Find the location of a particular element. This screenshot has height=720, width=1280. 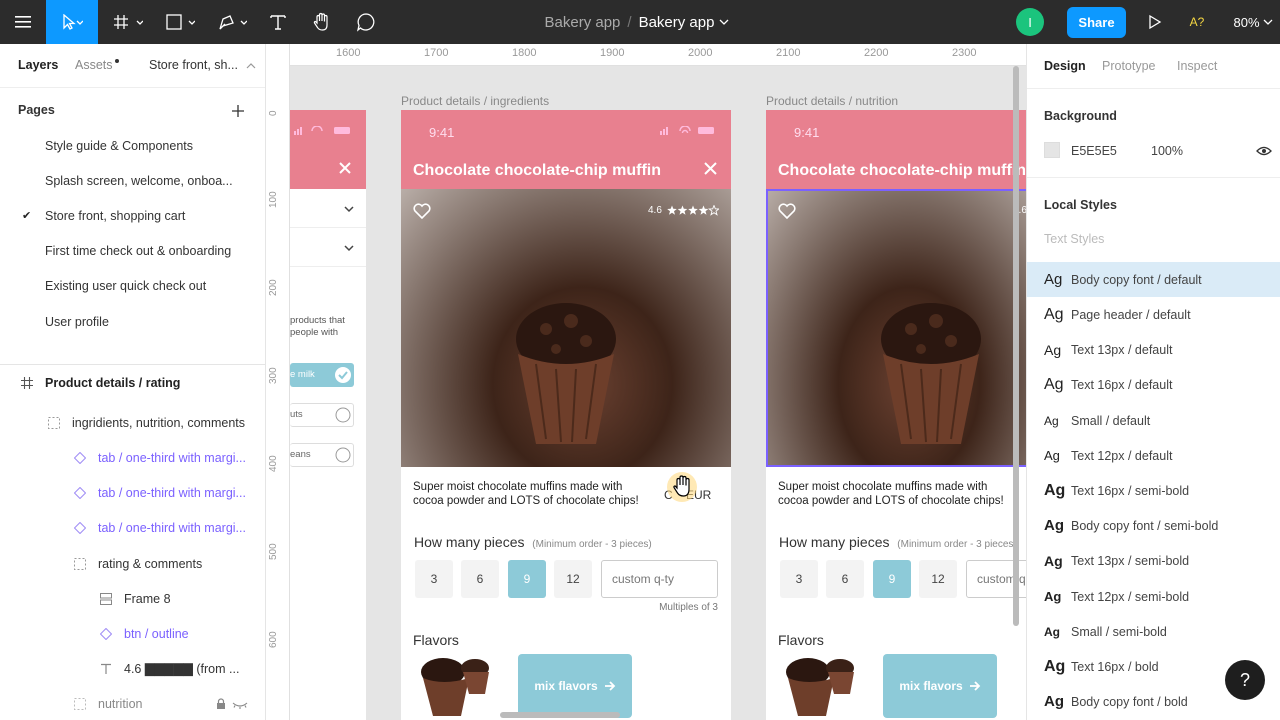

frame-tool-button is located at coordinates (128, 22).